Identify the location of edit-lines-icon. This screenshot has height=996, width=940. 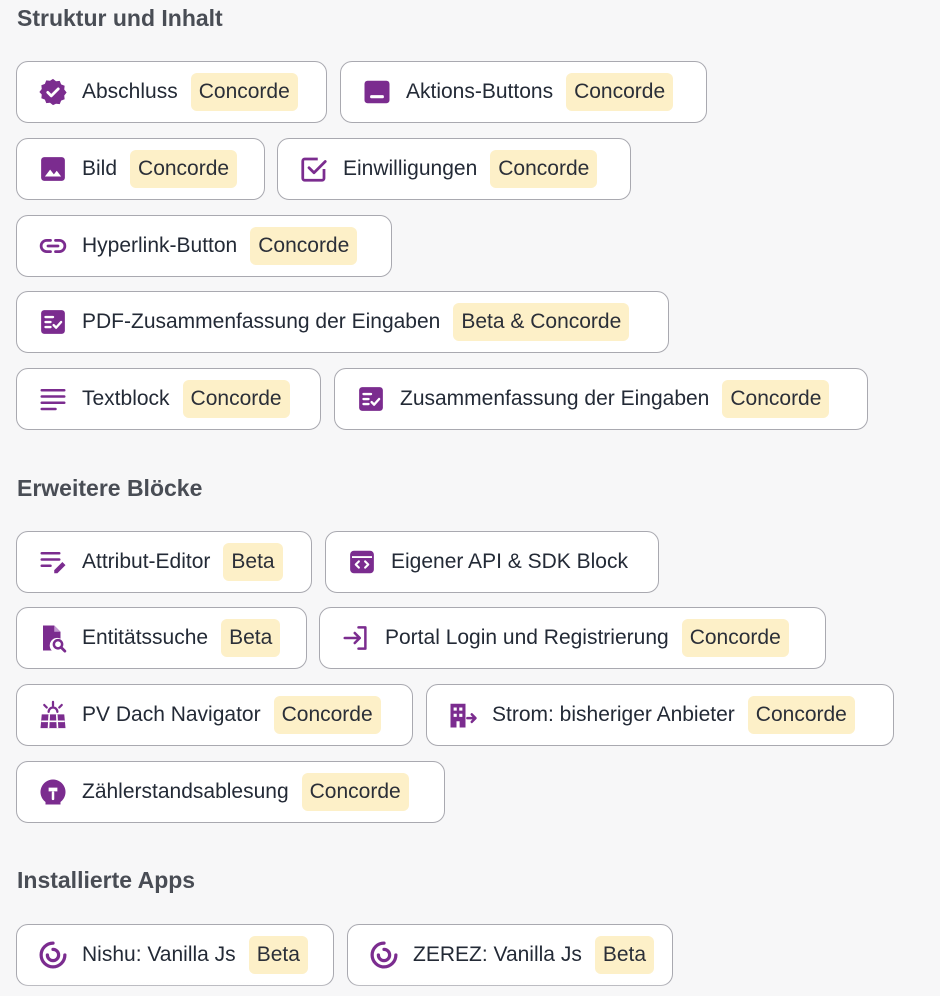
(53, 562).